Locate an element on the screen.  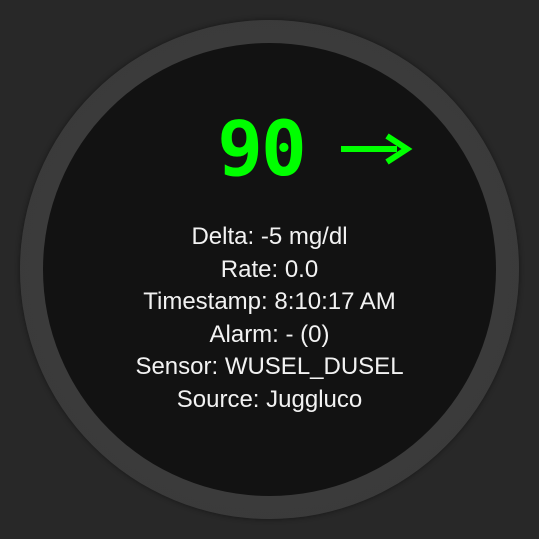
alarm-text: Alarm: - (0) is located at coordinates (269, 334).